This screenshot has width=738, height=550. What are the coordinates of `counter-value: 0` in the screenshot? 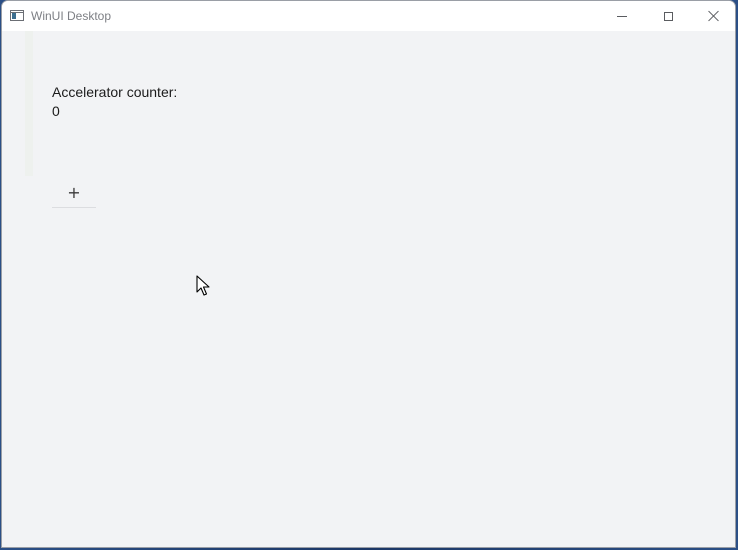 It's located at (56, 111).